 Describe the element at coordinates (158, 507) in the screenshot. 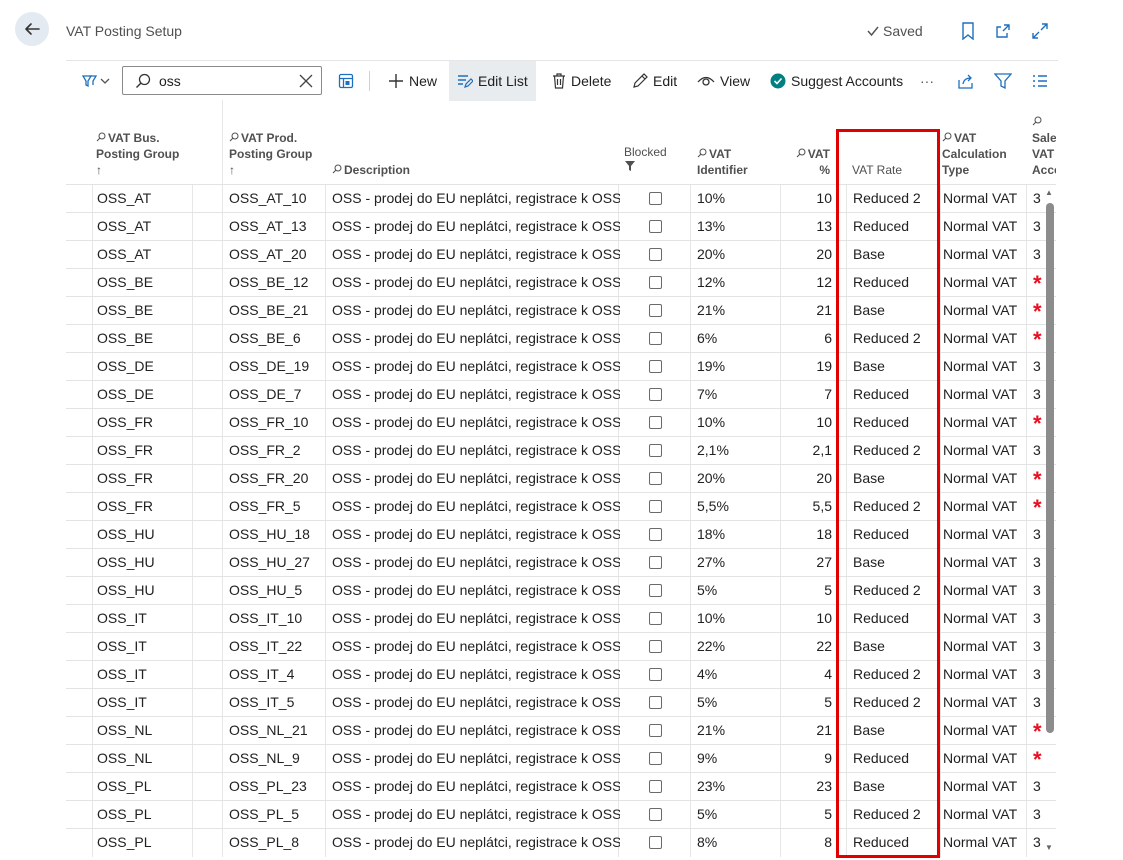

I see `cell-bus: OSS_FR` at that location.